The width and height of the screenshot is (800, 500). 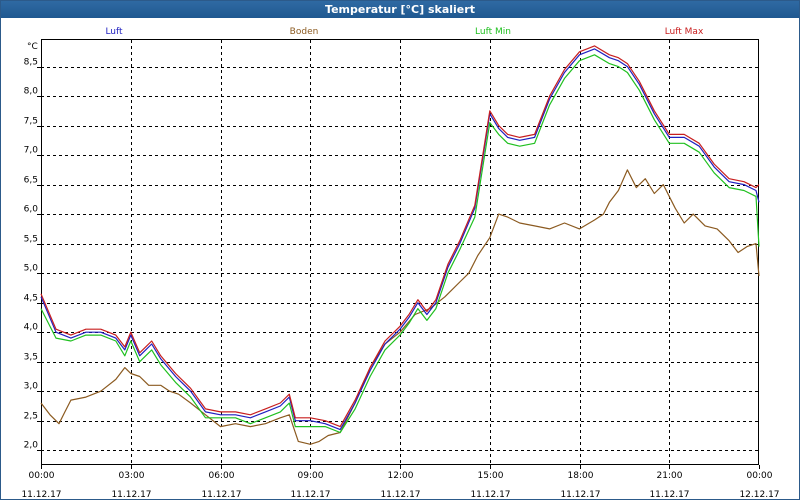 I want to click on legend-entry: Boden, so click(x=304, y=32).